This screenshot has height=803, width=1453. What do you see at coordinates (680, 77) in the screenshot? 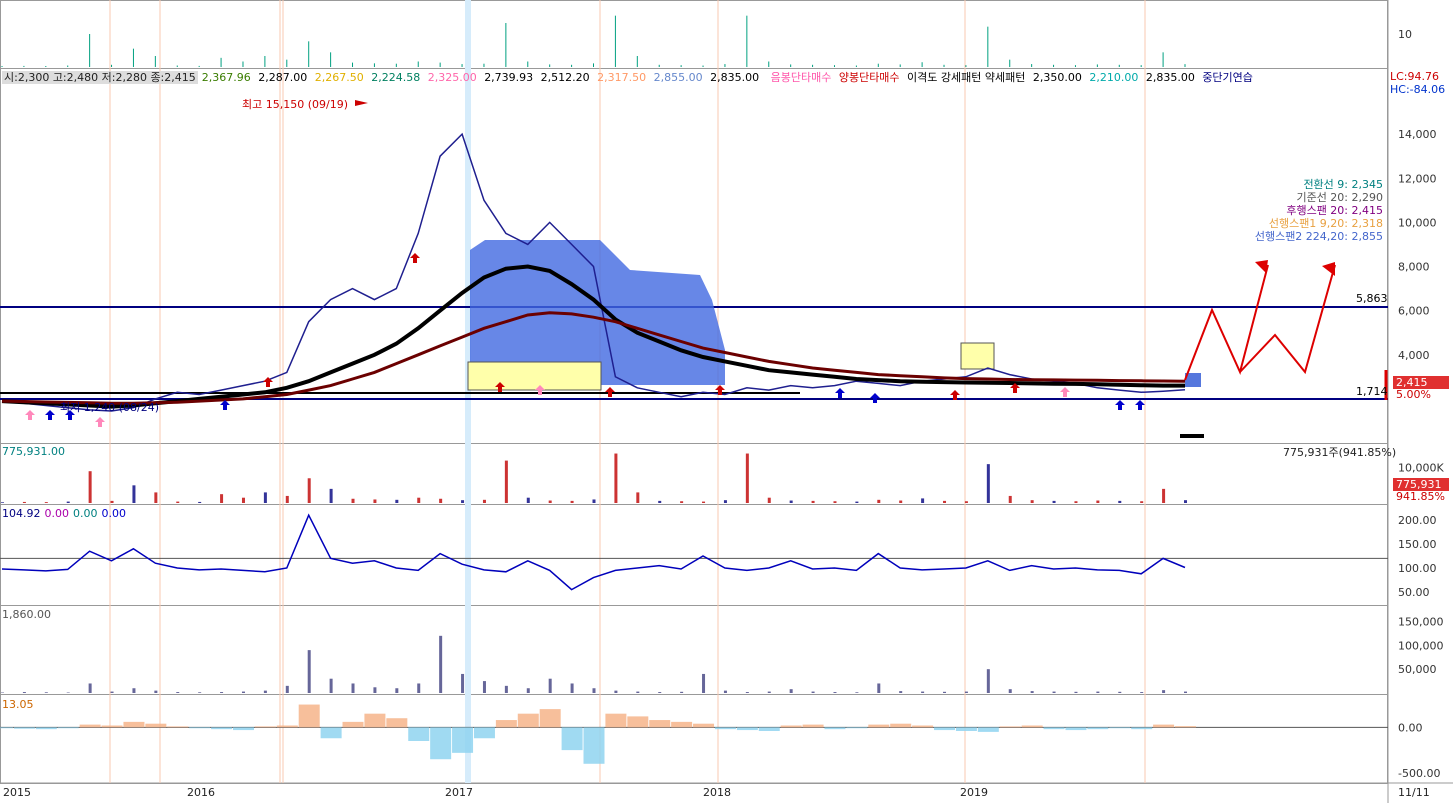
I see `ma-value-8: 2,855.00` at bounding box center [680, 77].